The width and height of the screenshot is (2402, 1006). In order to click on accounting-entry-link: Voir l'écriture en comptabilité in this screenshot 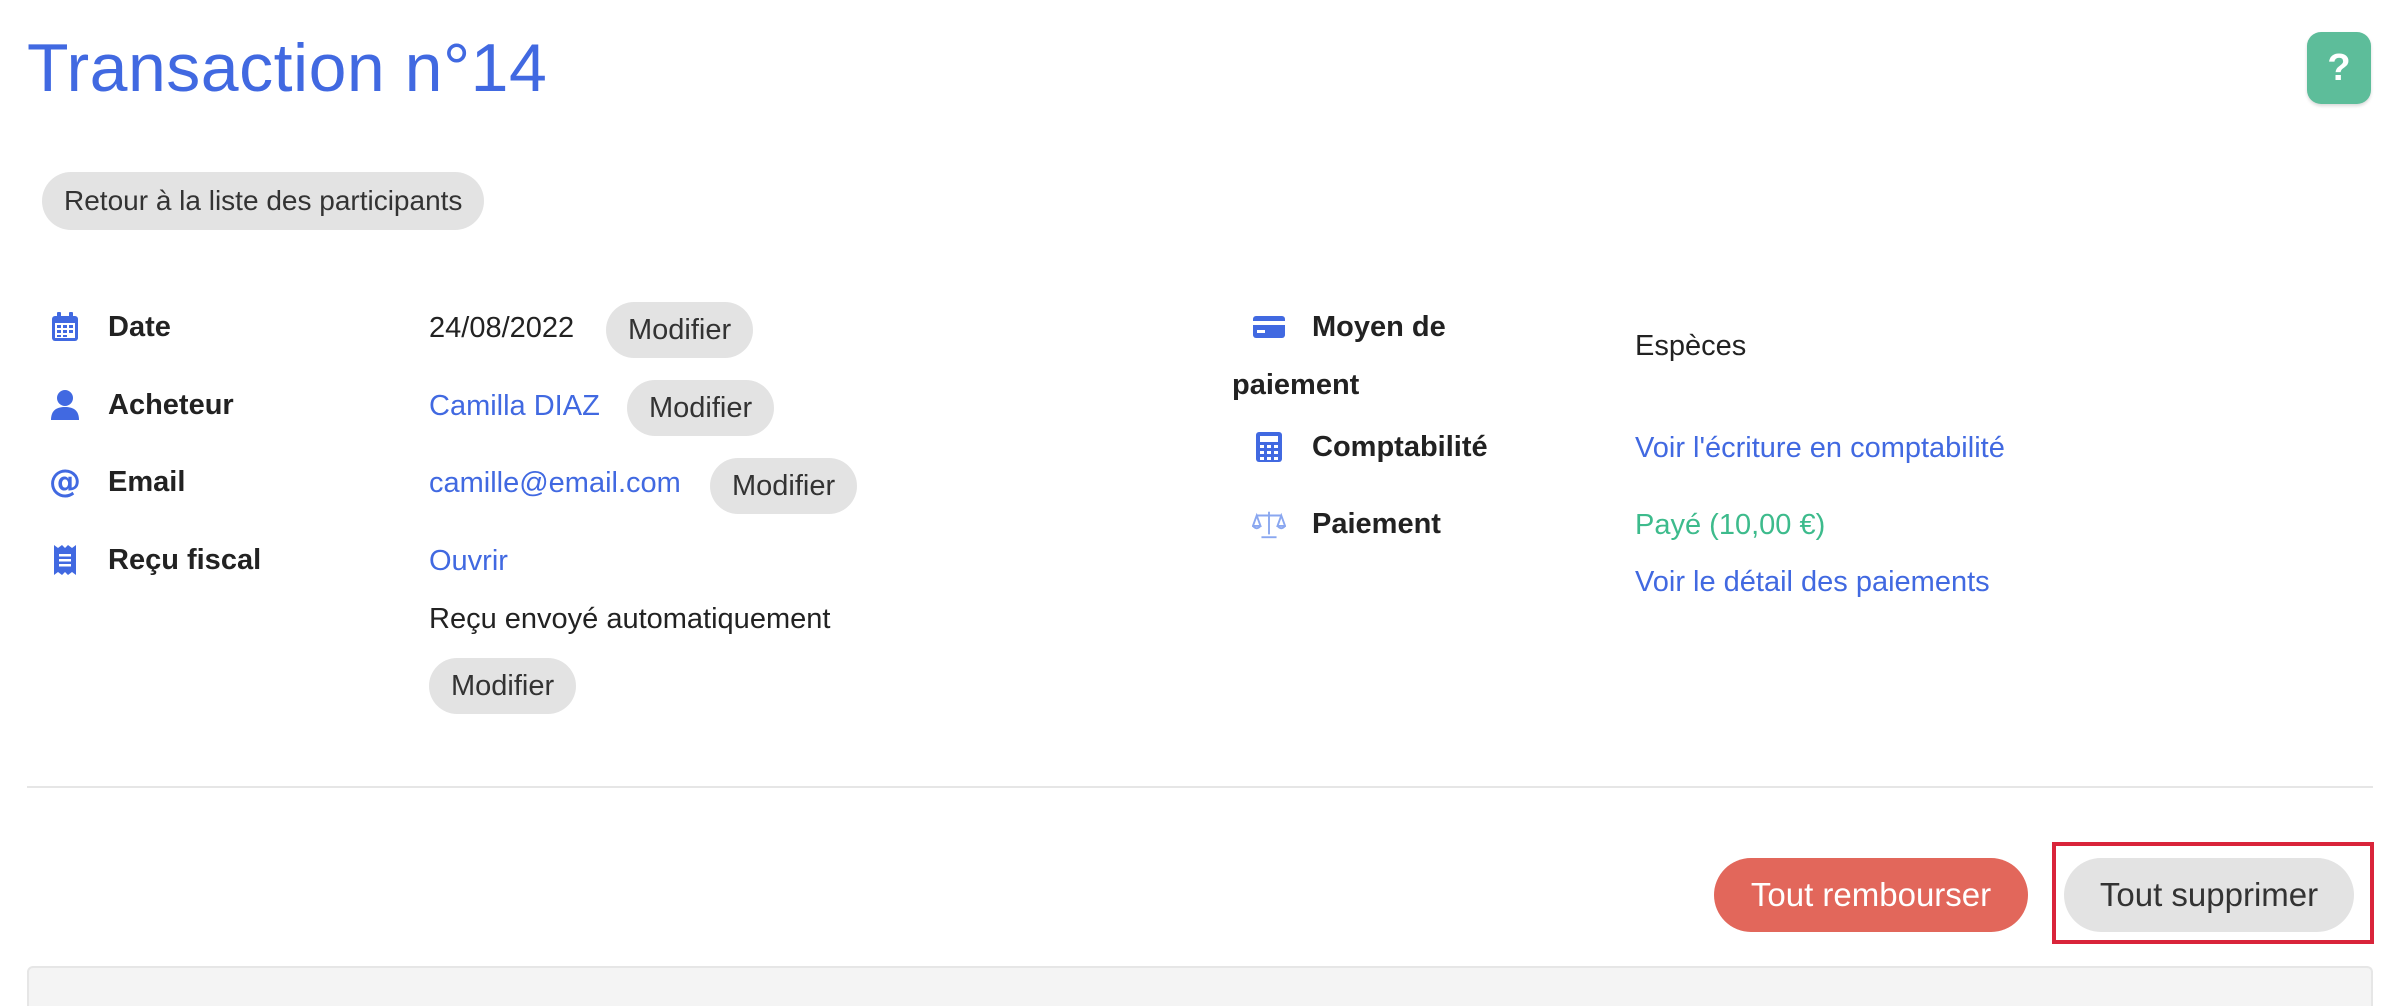, I will do `click(1820, 448)`.